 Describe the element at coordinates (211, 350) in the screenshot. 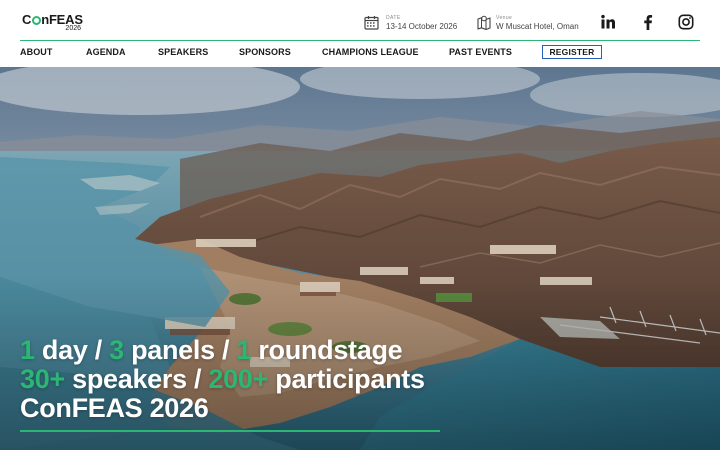

I see `hero-line-1: 1 day / 3 panels / 1 roundstage` at that location.